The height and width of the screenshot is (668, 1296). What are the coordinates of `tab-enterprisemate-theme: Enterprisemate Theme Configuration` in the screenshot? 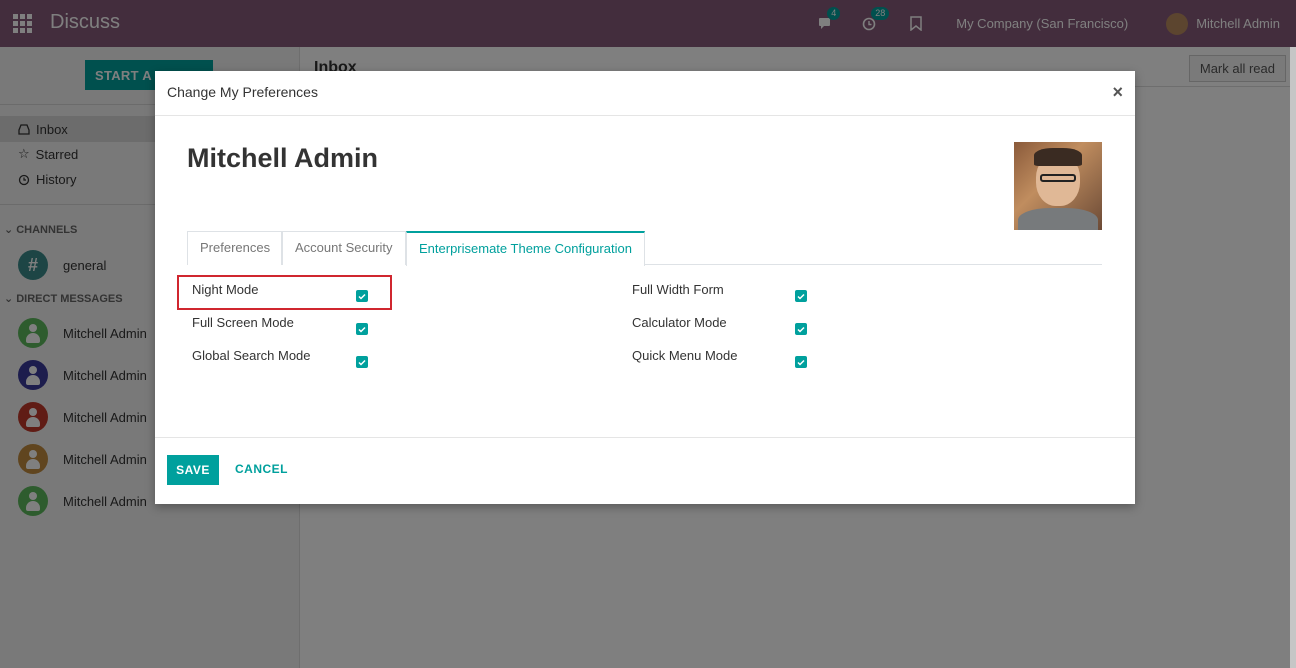 It's located at (525, 248).